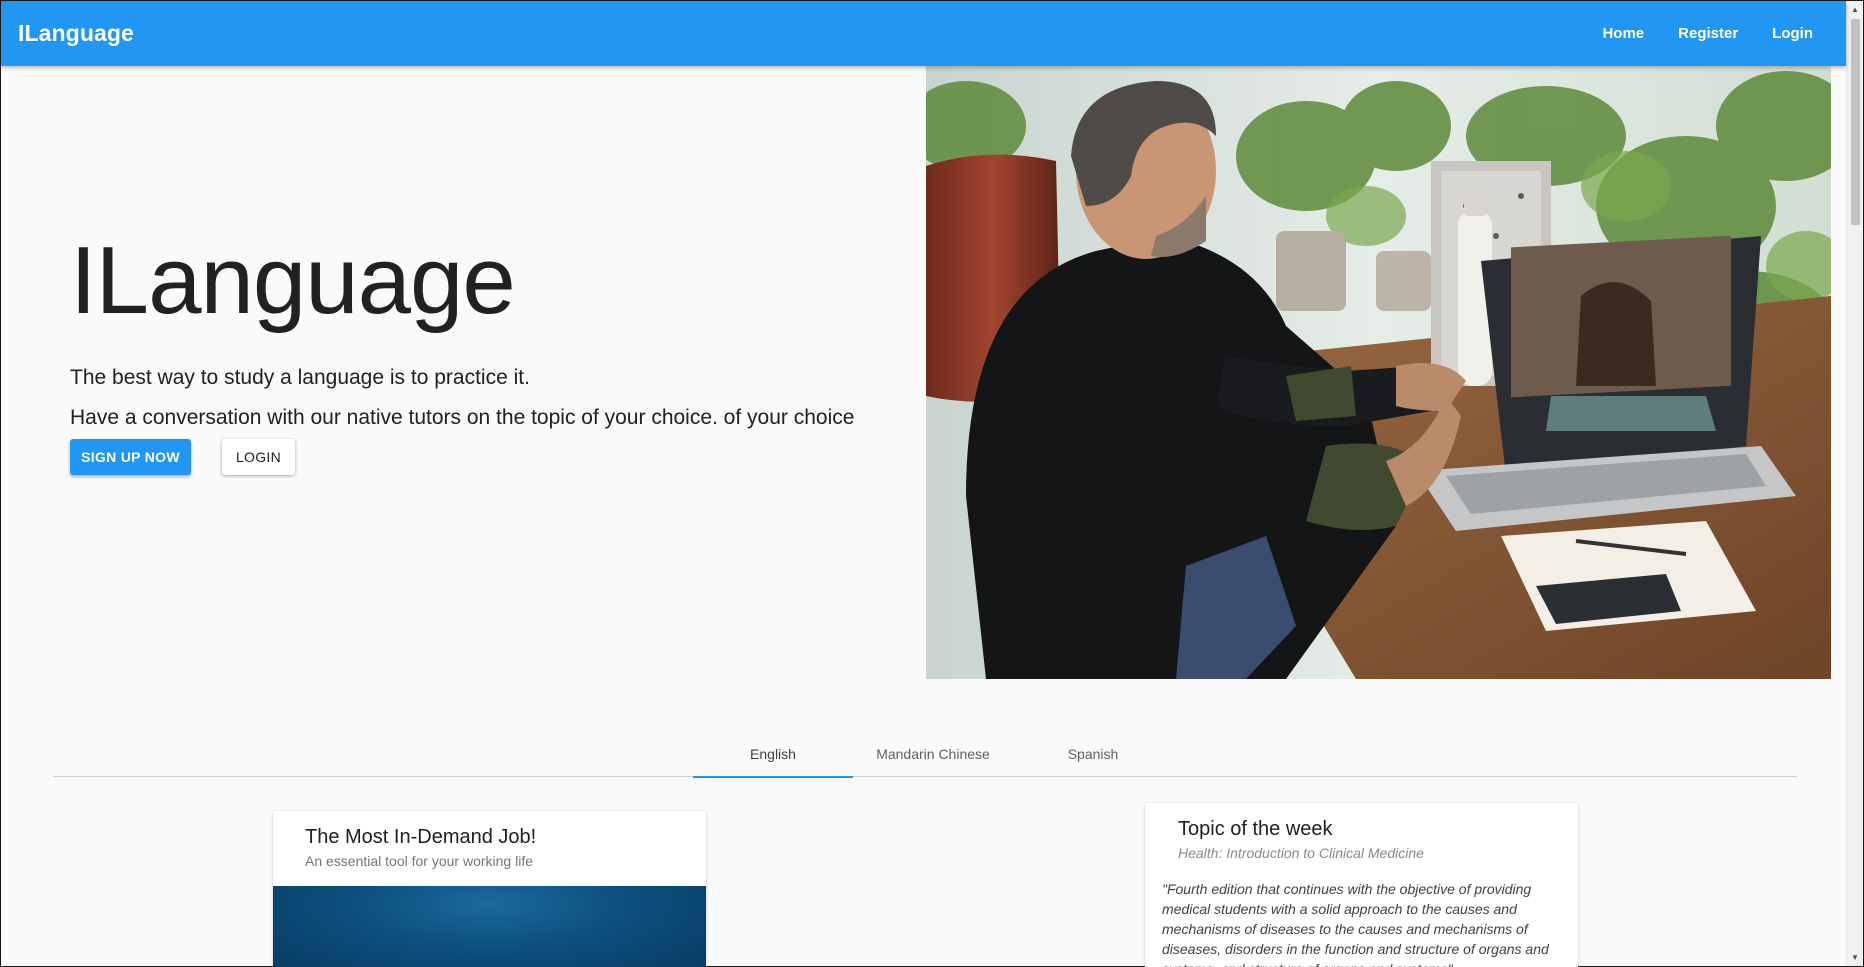  I want to click on hero-title: ILanguage, so click(293, 280).